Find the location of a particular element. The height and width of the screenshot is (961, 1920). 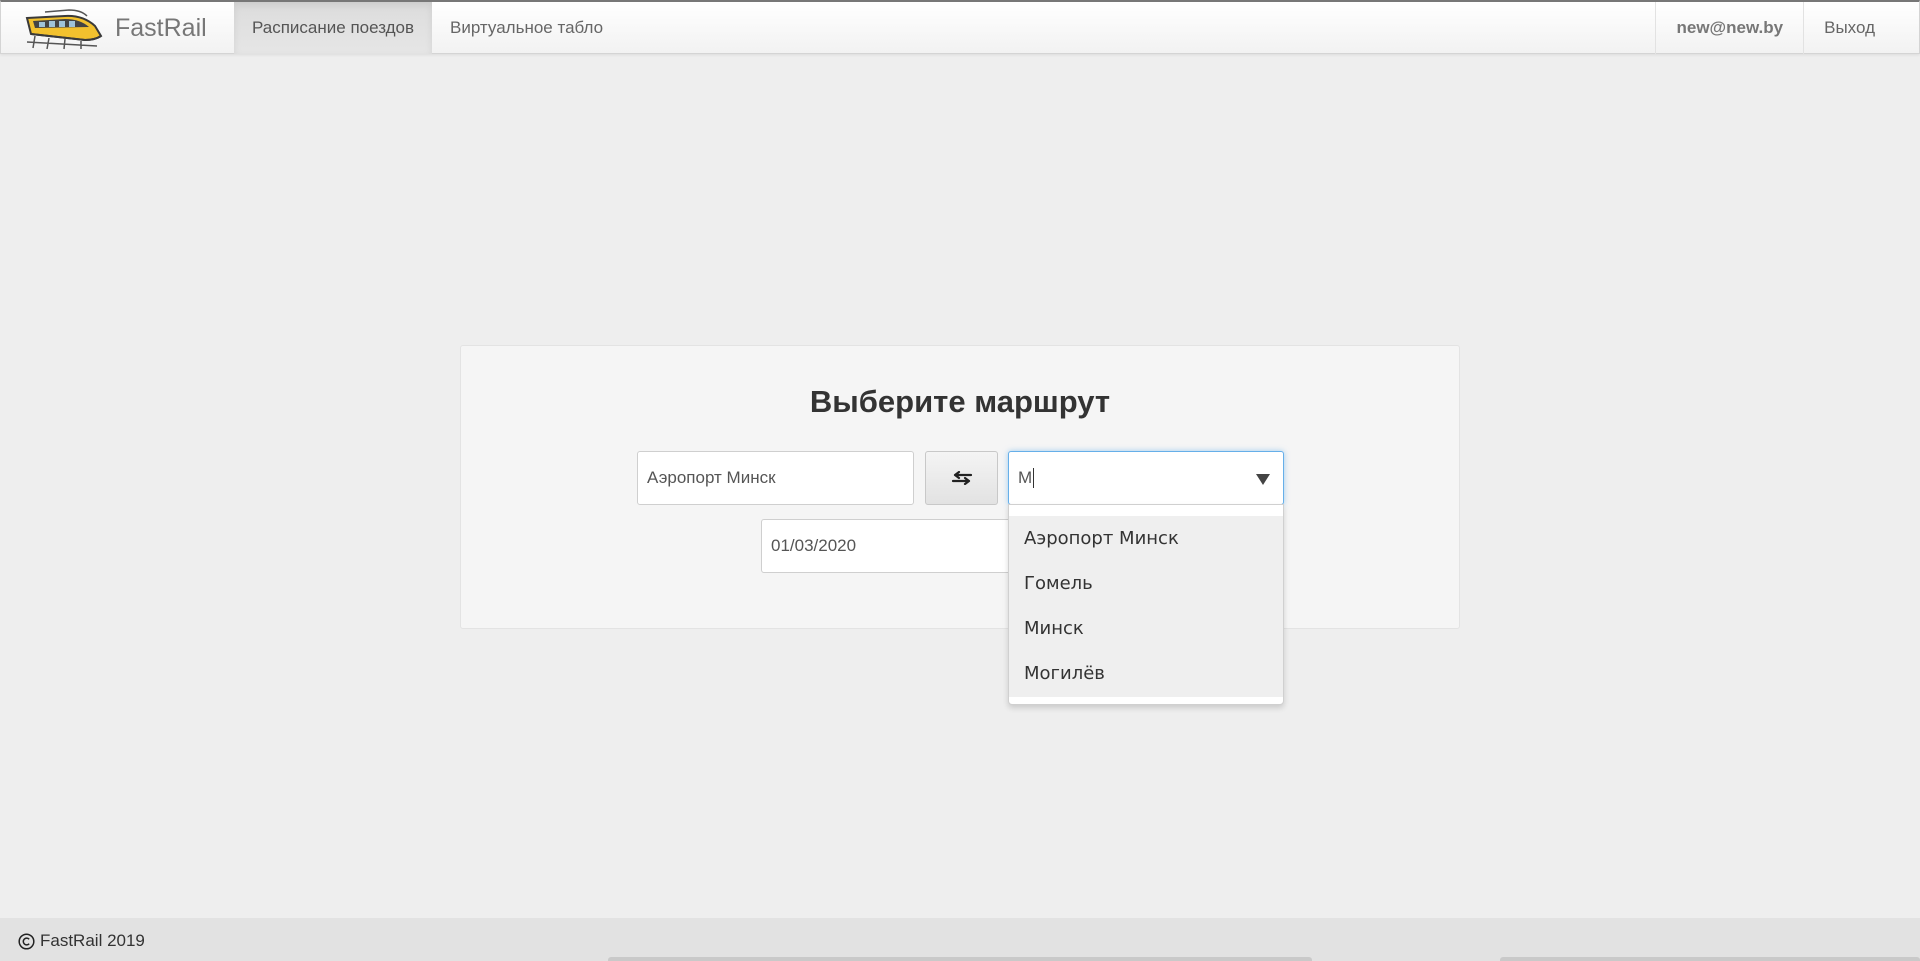

brand-link: FastRail is located at coordinates (116, 28).